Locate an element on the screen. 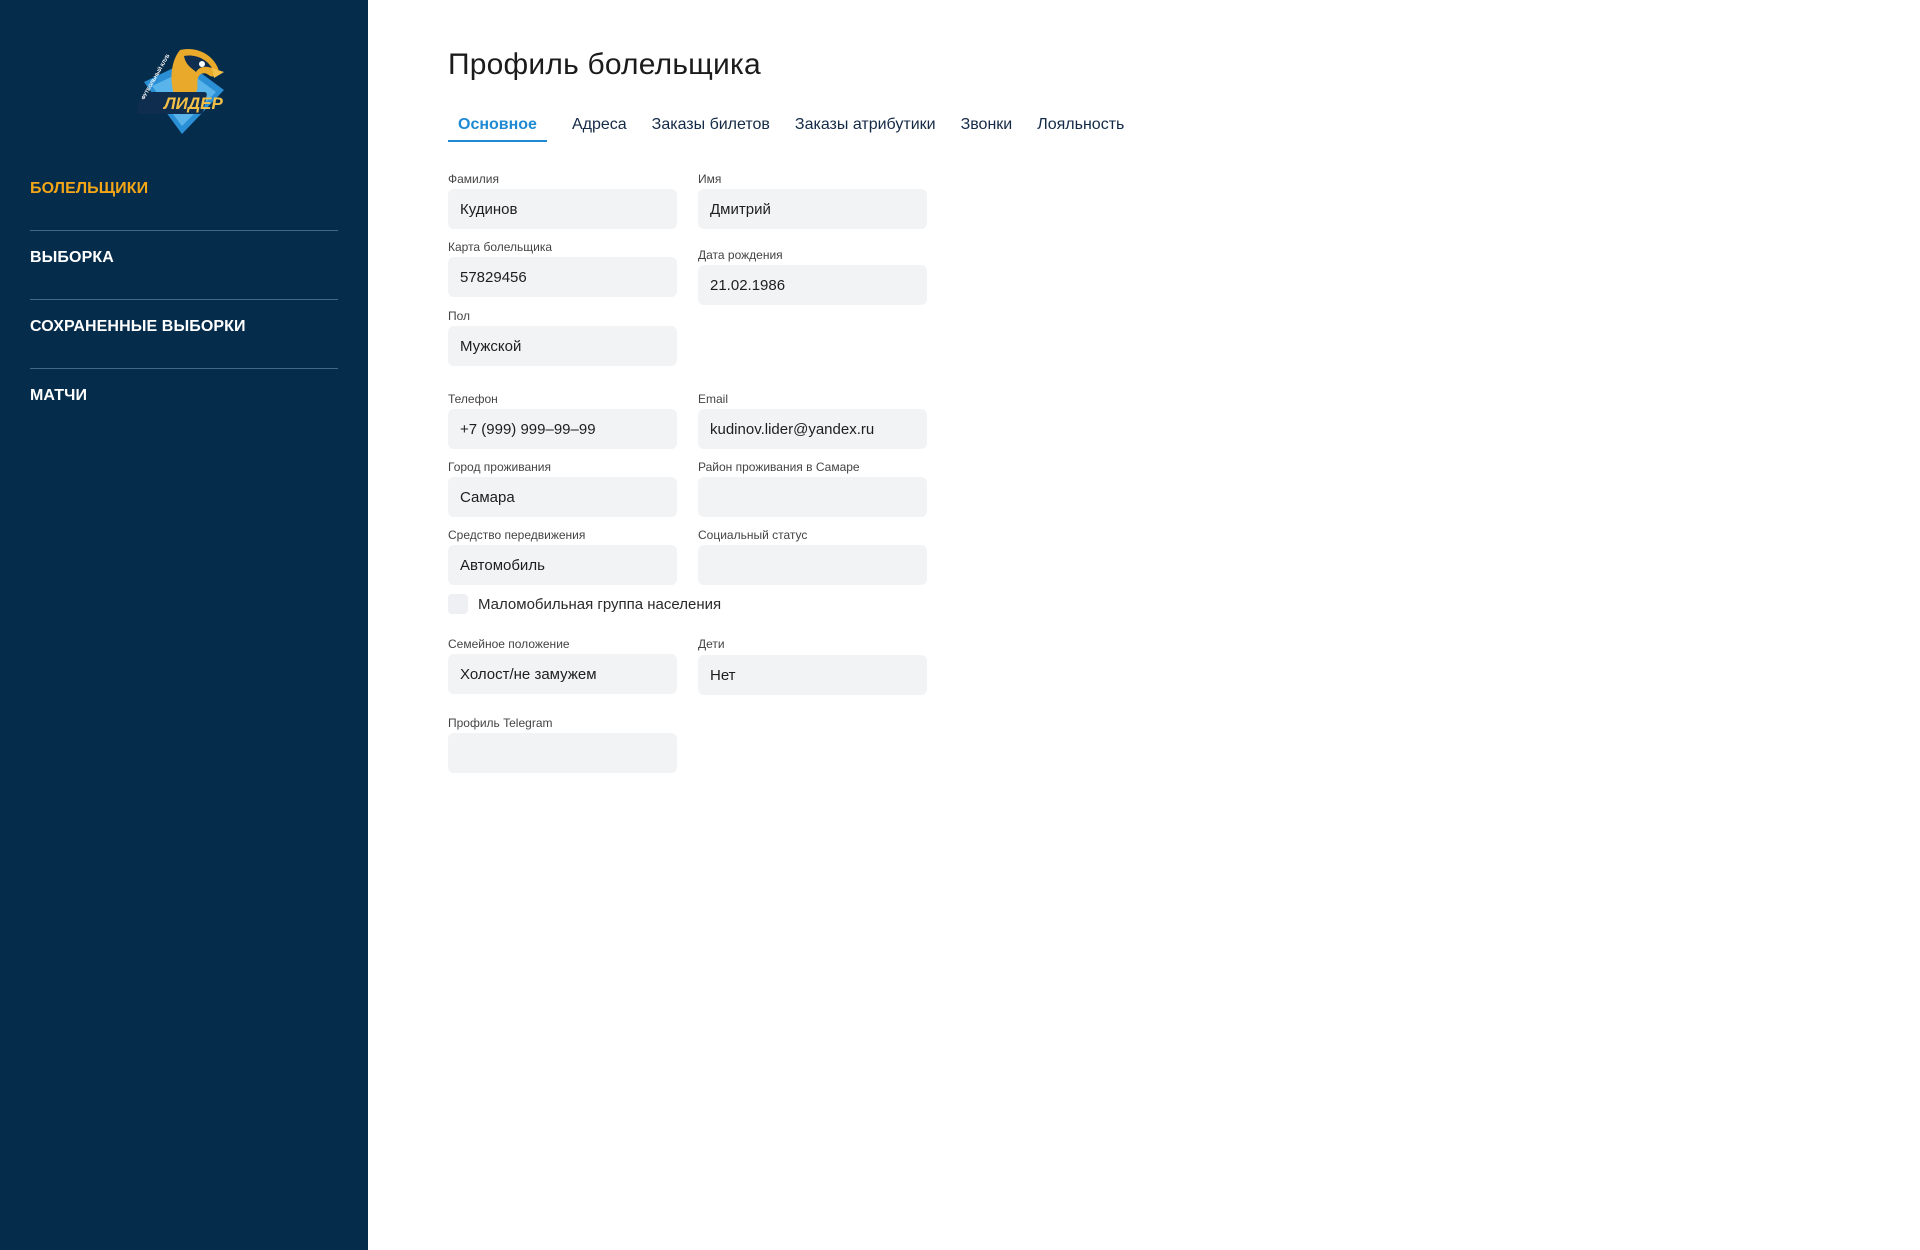  city-label: Город проживания is located at coordinates (499, 467).